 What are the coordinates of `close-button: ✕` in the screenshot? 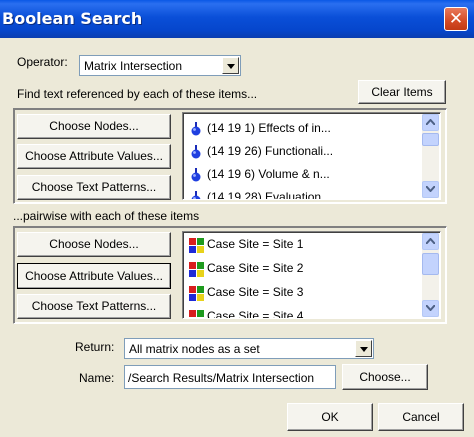 It's located at (456, 19).